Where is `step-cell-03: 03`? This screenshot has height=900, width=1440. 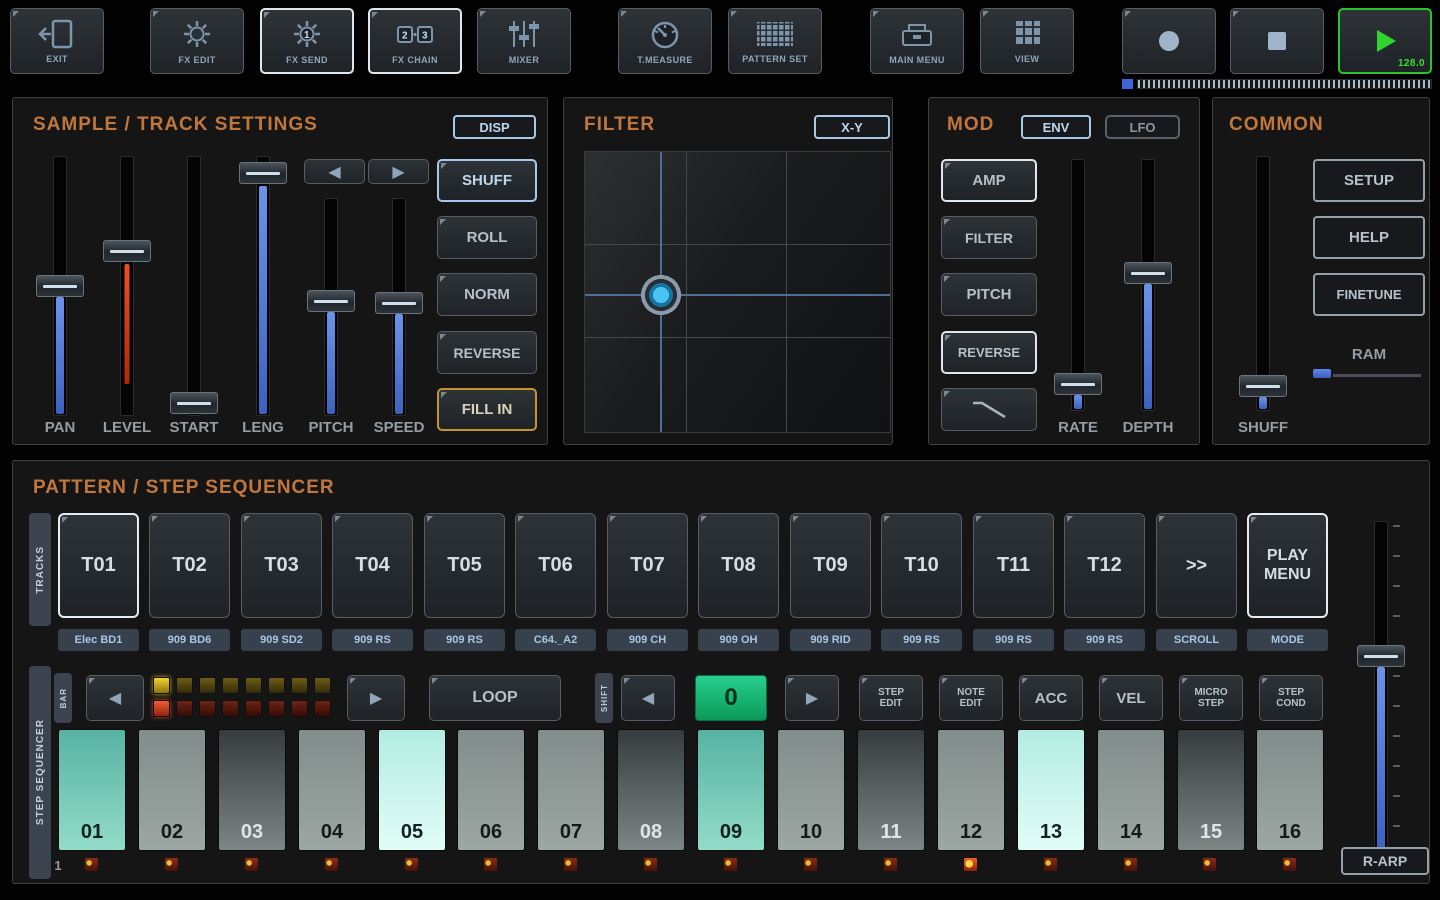 step-cell-03: 03 is located at coordinates (252, 790).